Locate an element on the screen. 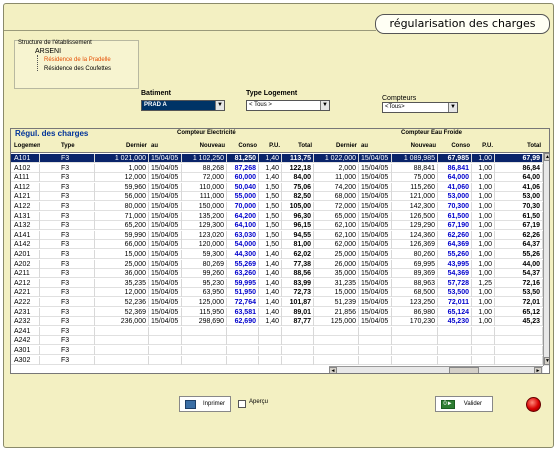 The image size is (557, 451). tree-item-coufettes: Résidence des Coufettes is located at coordinates (77, 69).